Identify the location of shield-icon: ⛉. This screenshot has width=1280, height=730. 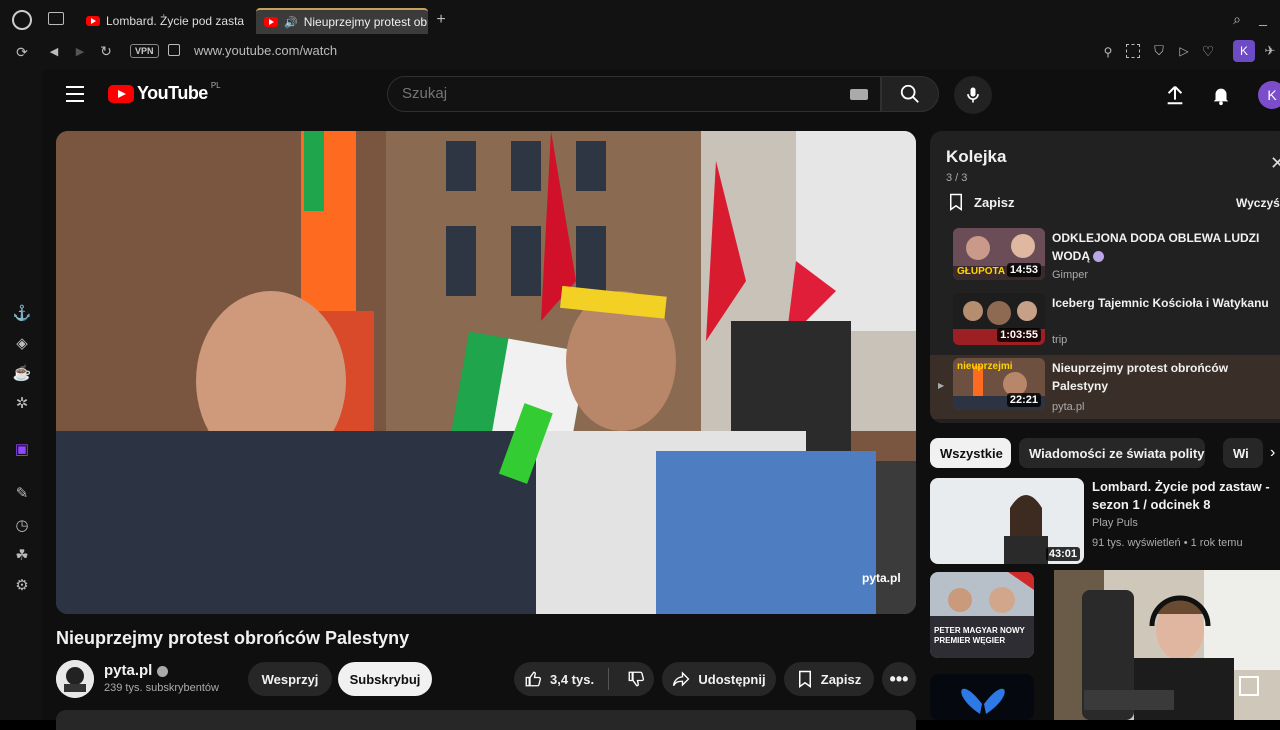
(1159, 51).